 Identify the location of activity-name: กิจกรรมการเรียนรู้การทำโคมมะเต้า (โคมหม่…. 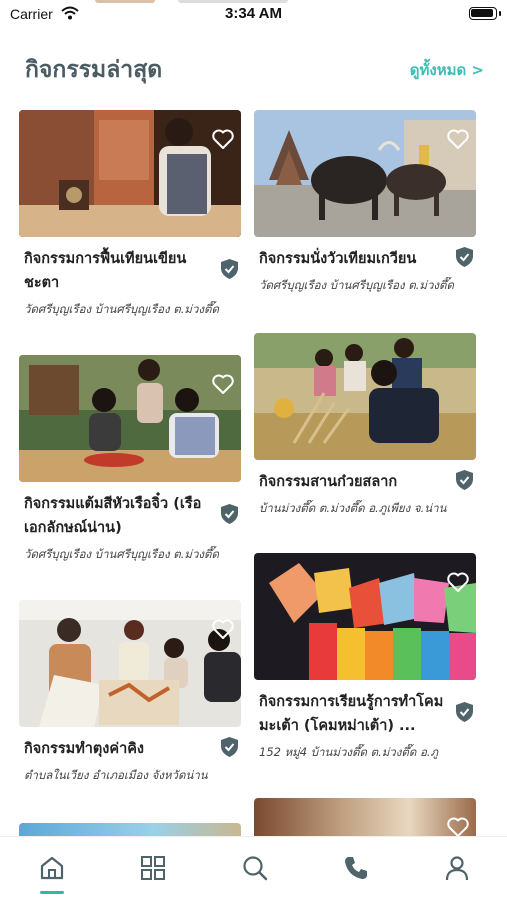
(351, 714).